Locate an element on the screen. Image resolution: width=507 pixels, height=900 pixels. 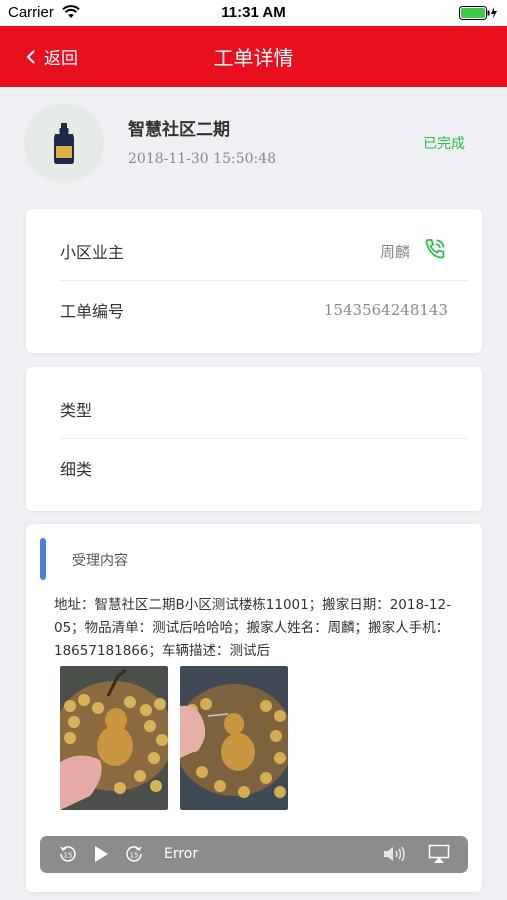
status-bar: Carrier 11:31 AM is located at coordinates (253, 13).